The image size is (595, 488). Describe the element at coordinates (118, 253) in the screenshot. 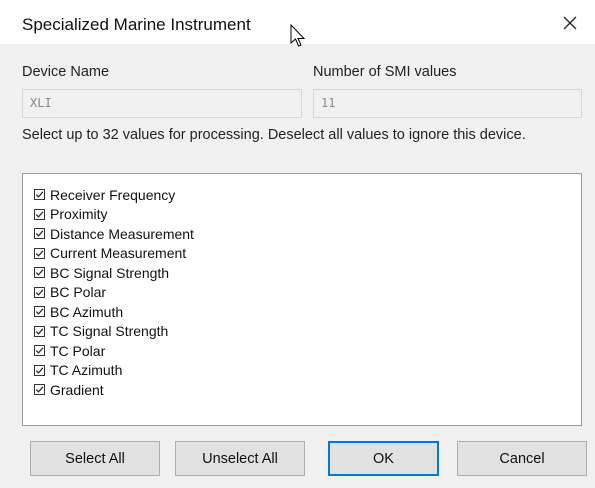

I see `value-item-label: Current Measurement` at that location.